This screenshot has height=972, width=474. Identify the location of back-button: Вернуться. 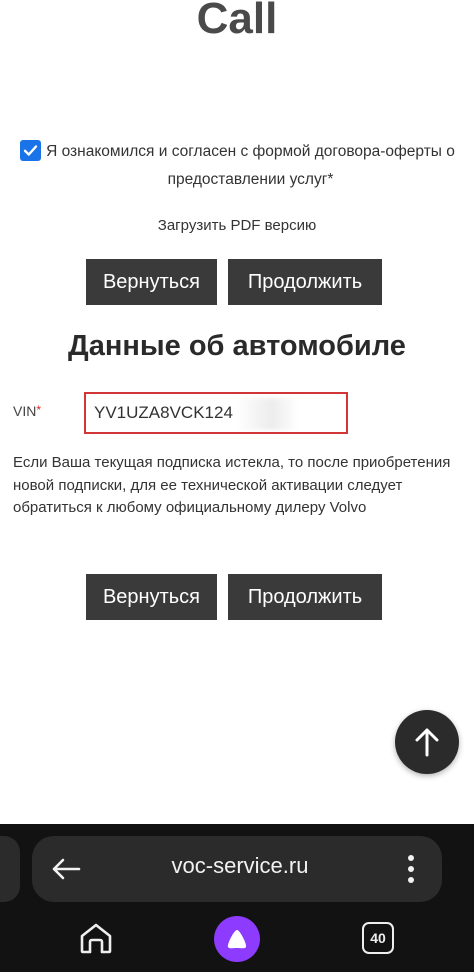
(151, 282).